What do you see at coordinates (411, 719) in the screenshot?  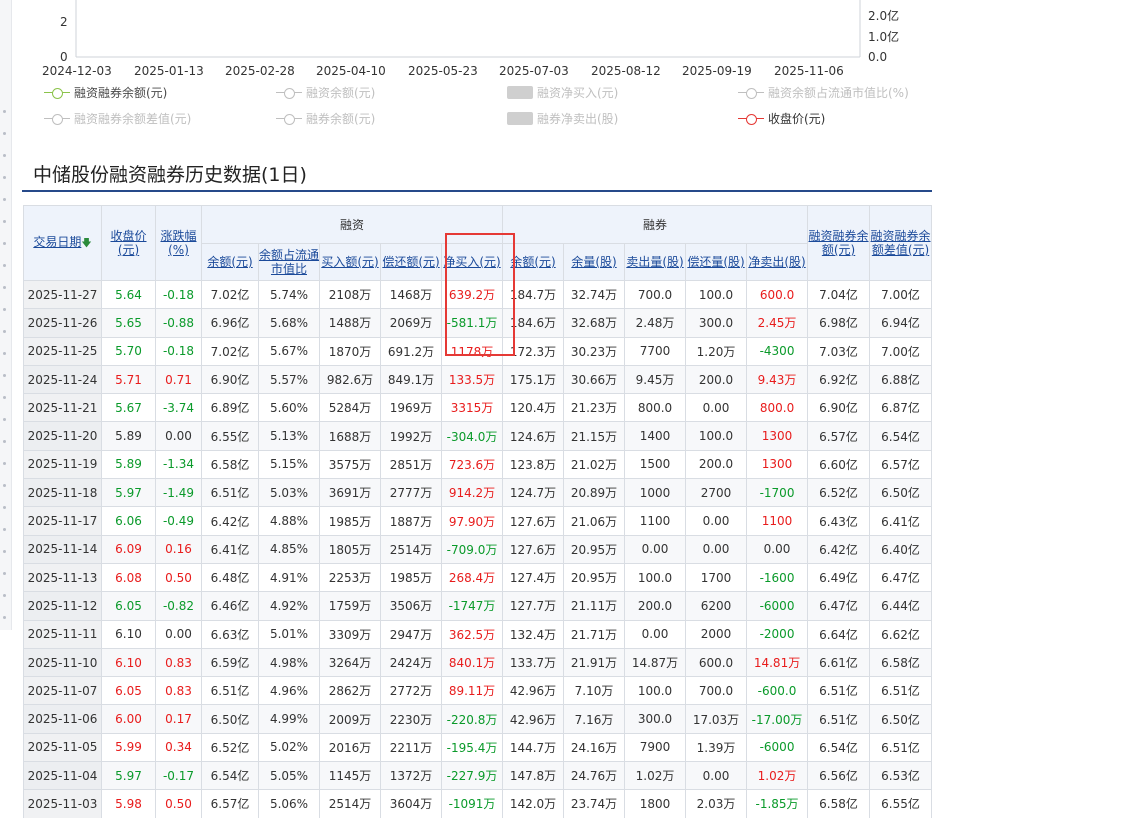 I see `cell-margin-repay: 2230万` at bounding box center [411, 719].